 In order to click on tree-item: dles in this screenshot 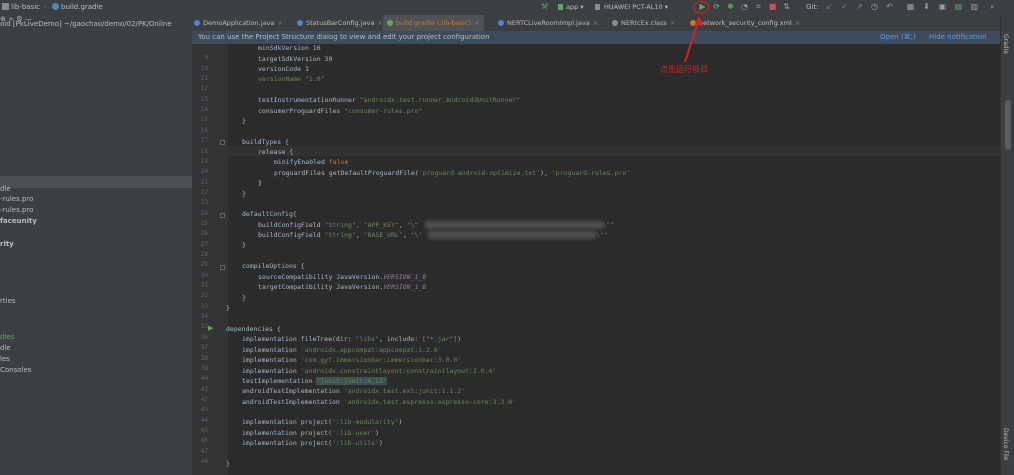, I will do `click(7, 337)`.